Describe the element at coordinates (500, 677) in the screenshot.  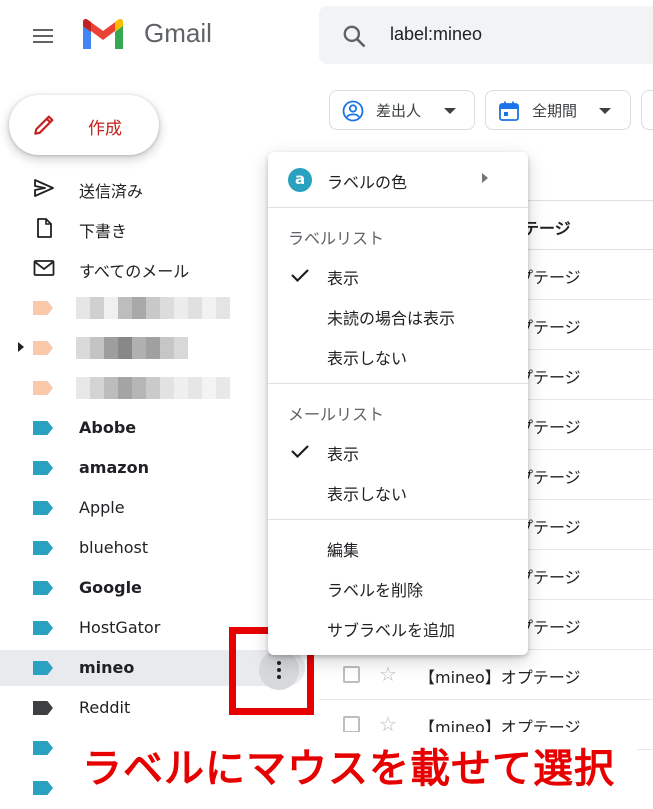
I see `email-subject: 【mineo】オプテージ` at that location.